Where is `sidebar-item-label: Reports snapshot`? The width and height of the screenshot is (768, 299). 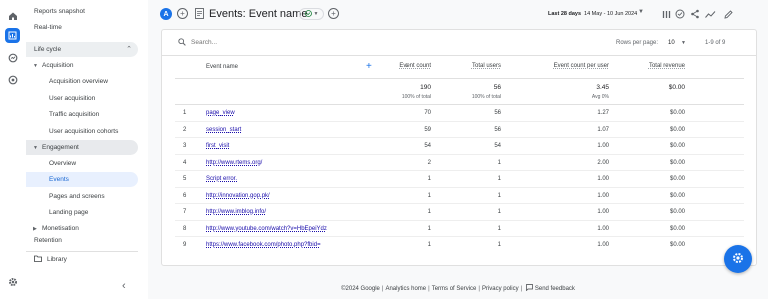 sidebar-item-label: Reports snapshot is located at coordinates (59, 11).